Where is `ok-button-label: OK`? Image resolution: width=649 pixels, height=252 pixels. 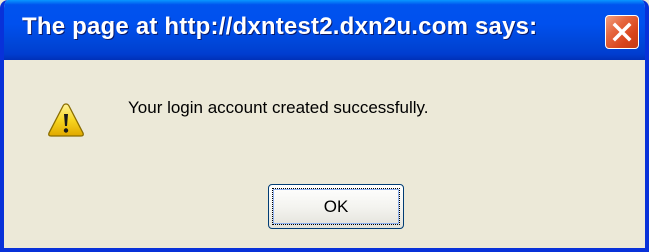
ok-button-label: OK is located at coordinates (336, 206).